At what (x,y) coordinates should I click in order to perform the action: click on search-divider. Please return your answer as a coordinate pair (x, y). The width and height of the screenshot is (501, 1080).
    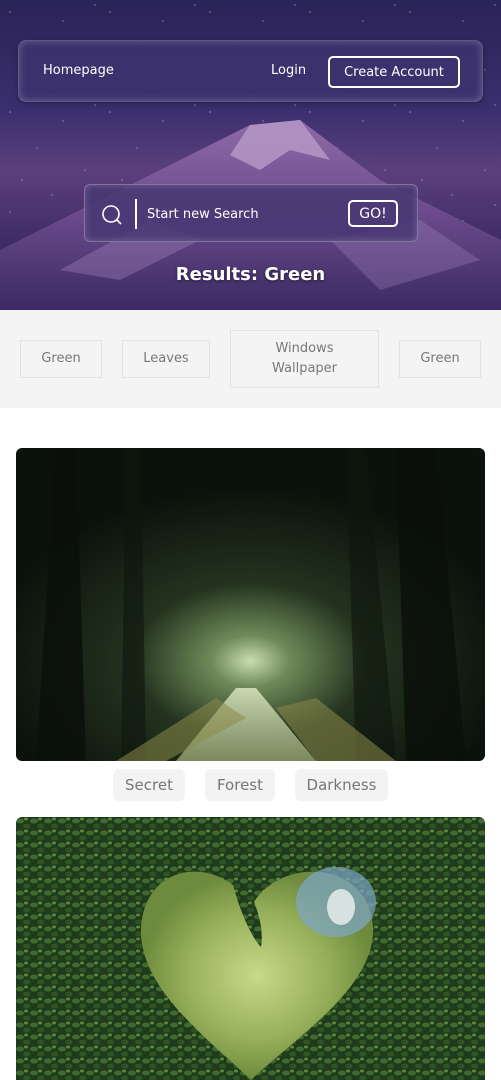
    Looking at the image, I should click on (136, 214).